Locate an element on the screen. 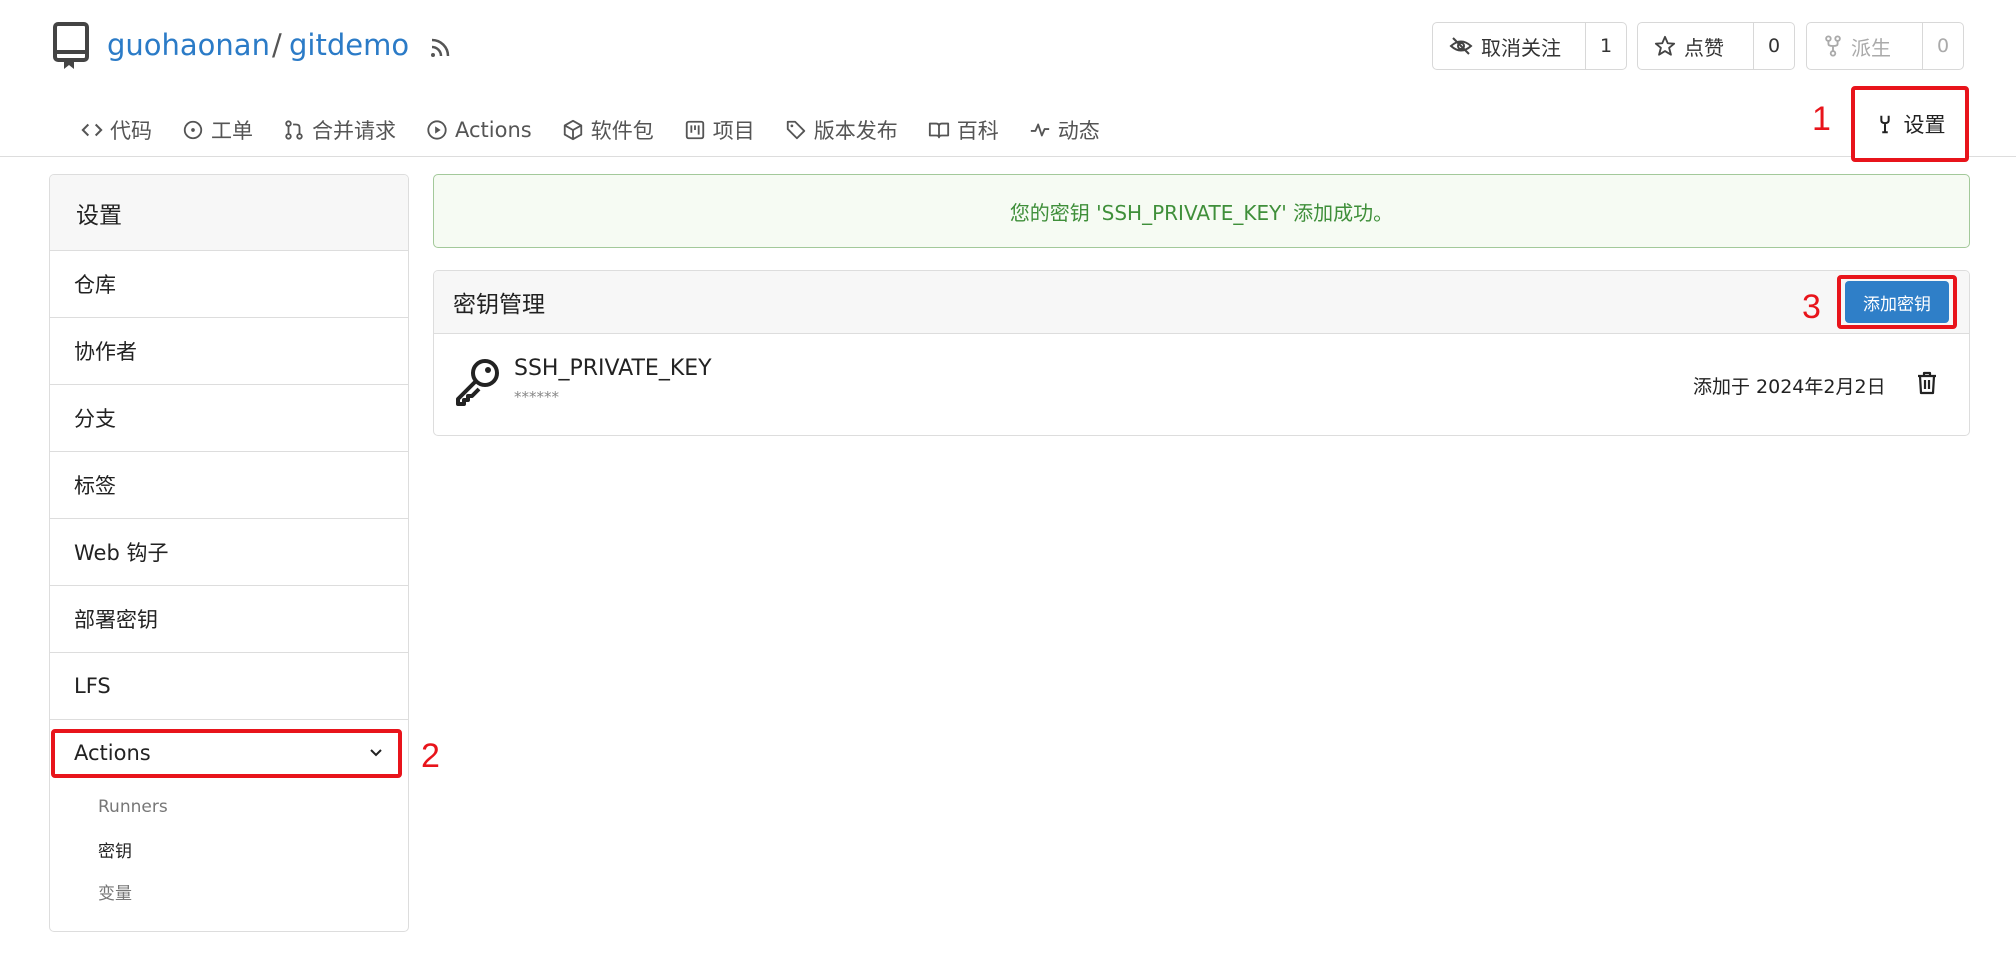  sidebar-item-lfs: LFS is located at coordinates (229, 686).